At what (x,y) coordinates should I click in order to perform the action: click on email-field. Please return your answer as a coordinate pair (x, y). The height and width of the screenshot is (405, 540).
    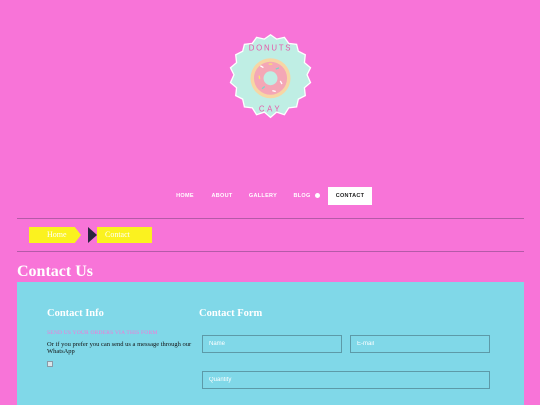
    Looking at the image, I should click on (420, 344).